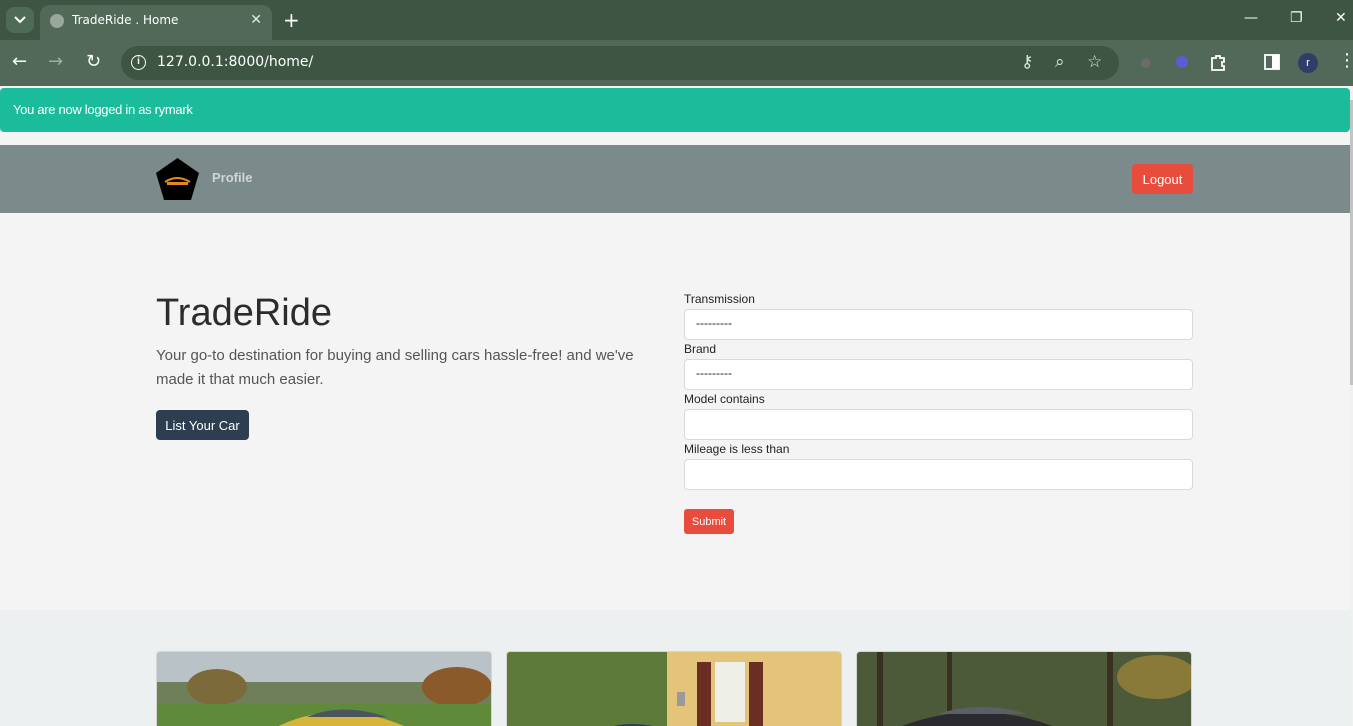 Image resolution: width=1353 pixels, height=726 pixels. I want to click on star-icon: ☆, so click(1094, 62).